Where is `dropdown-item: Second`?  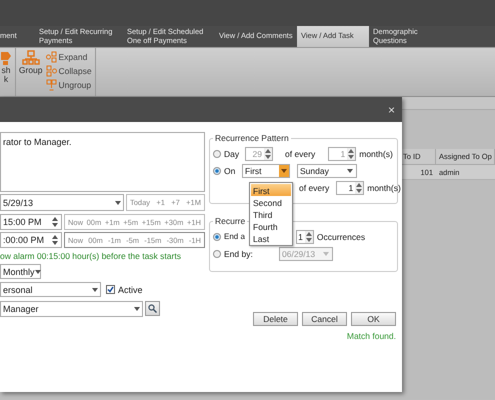
dropdown-item: Second is located at coordinates (271, 202).